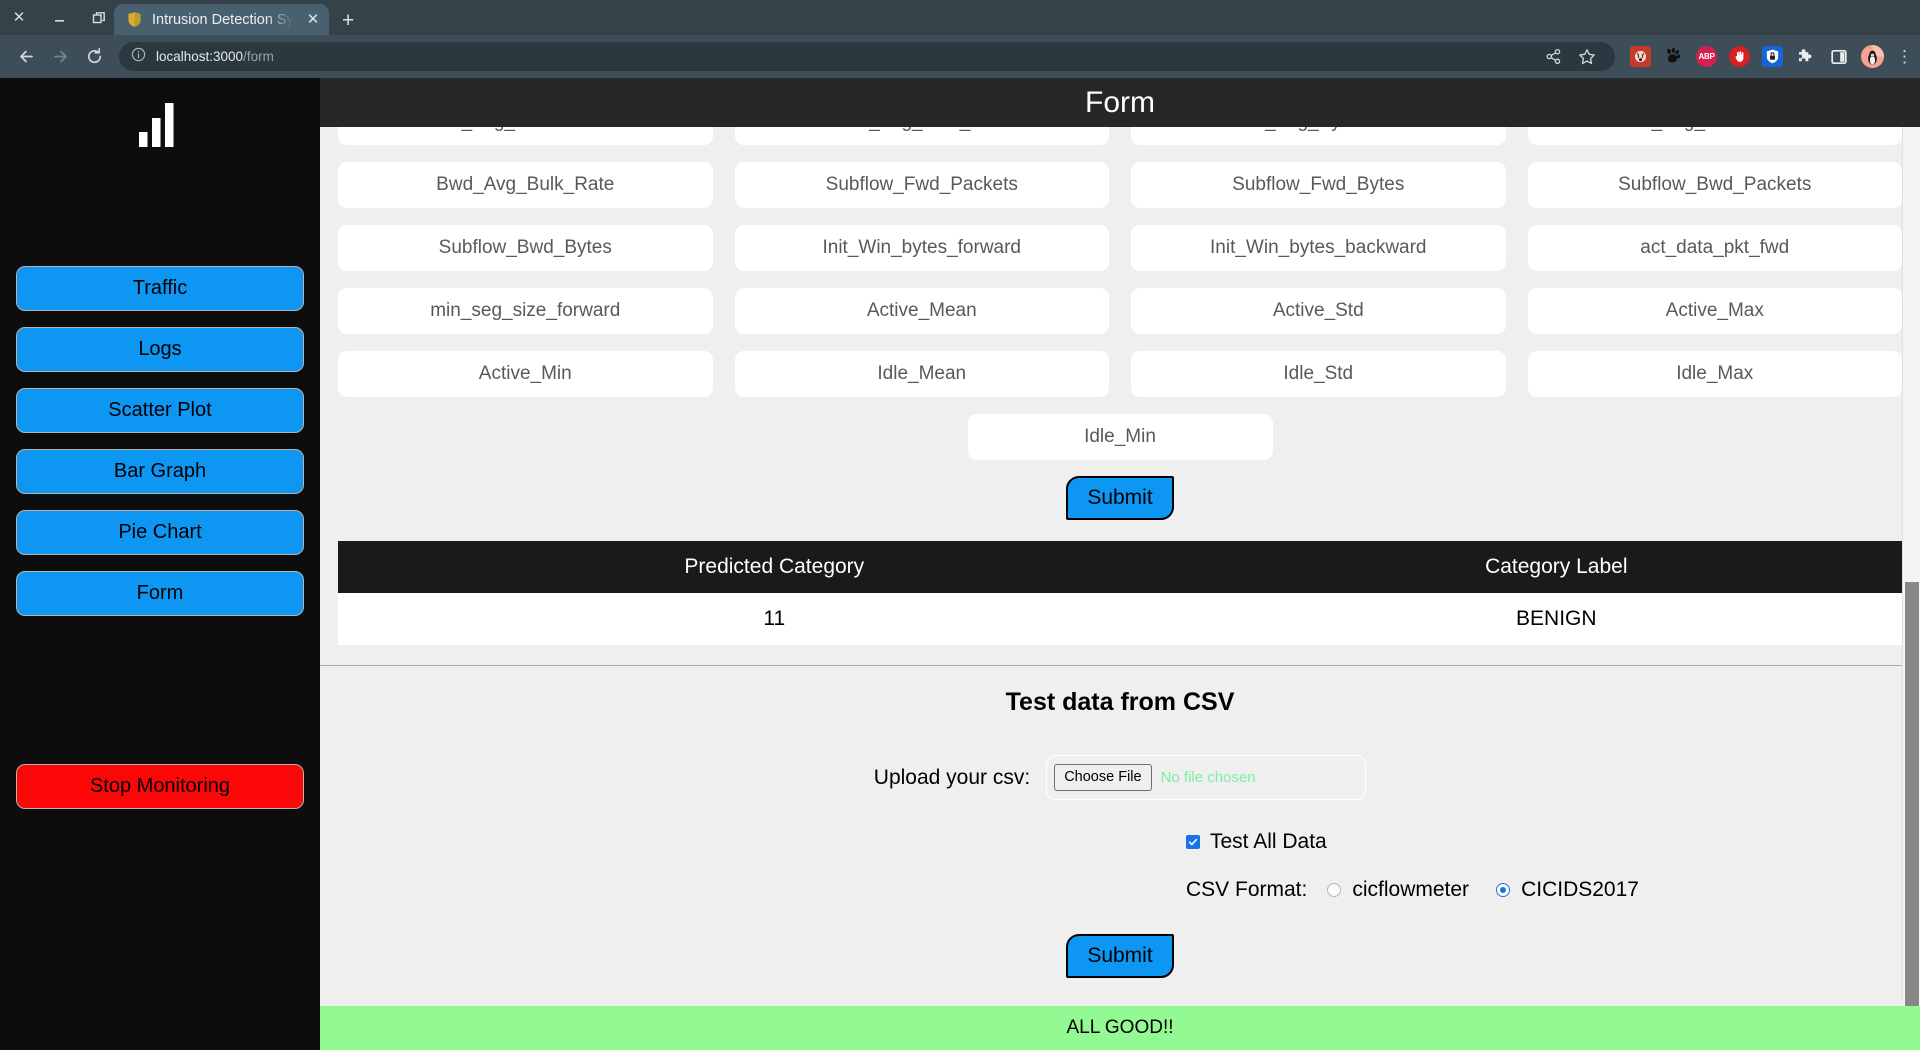  What do you see at coordinates (160, 471) in the screenshot?
I see `sidebar-item-bar-graph: Bar Graph` at bounding box center [160, 471].